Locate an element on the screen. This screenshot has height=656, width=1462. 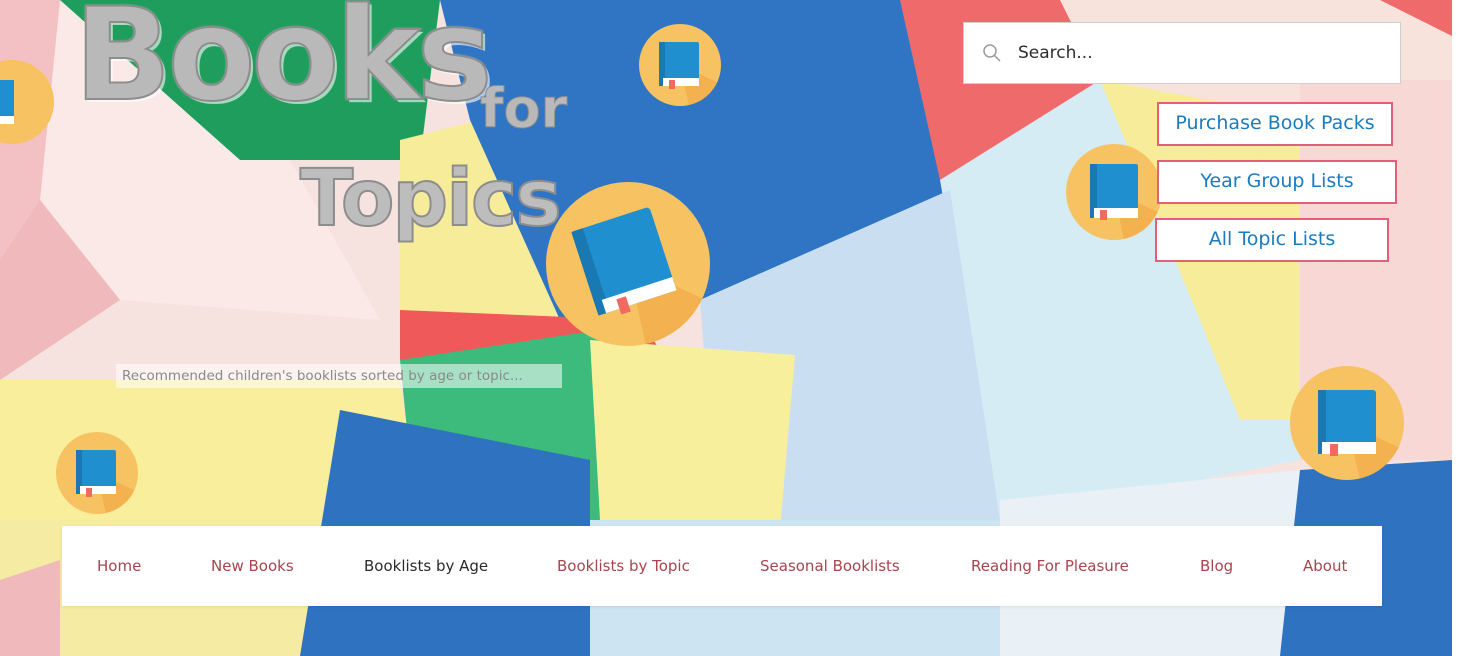
purchase-book-packs-button: Purchase Book Packs is located at coordinates (1275, 124).